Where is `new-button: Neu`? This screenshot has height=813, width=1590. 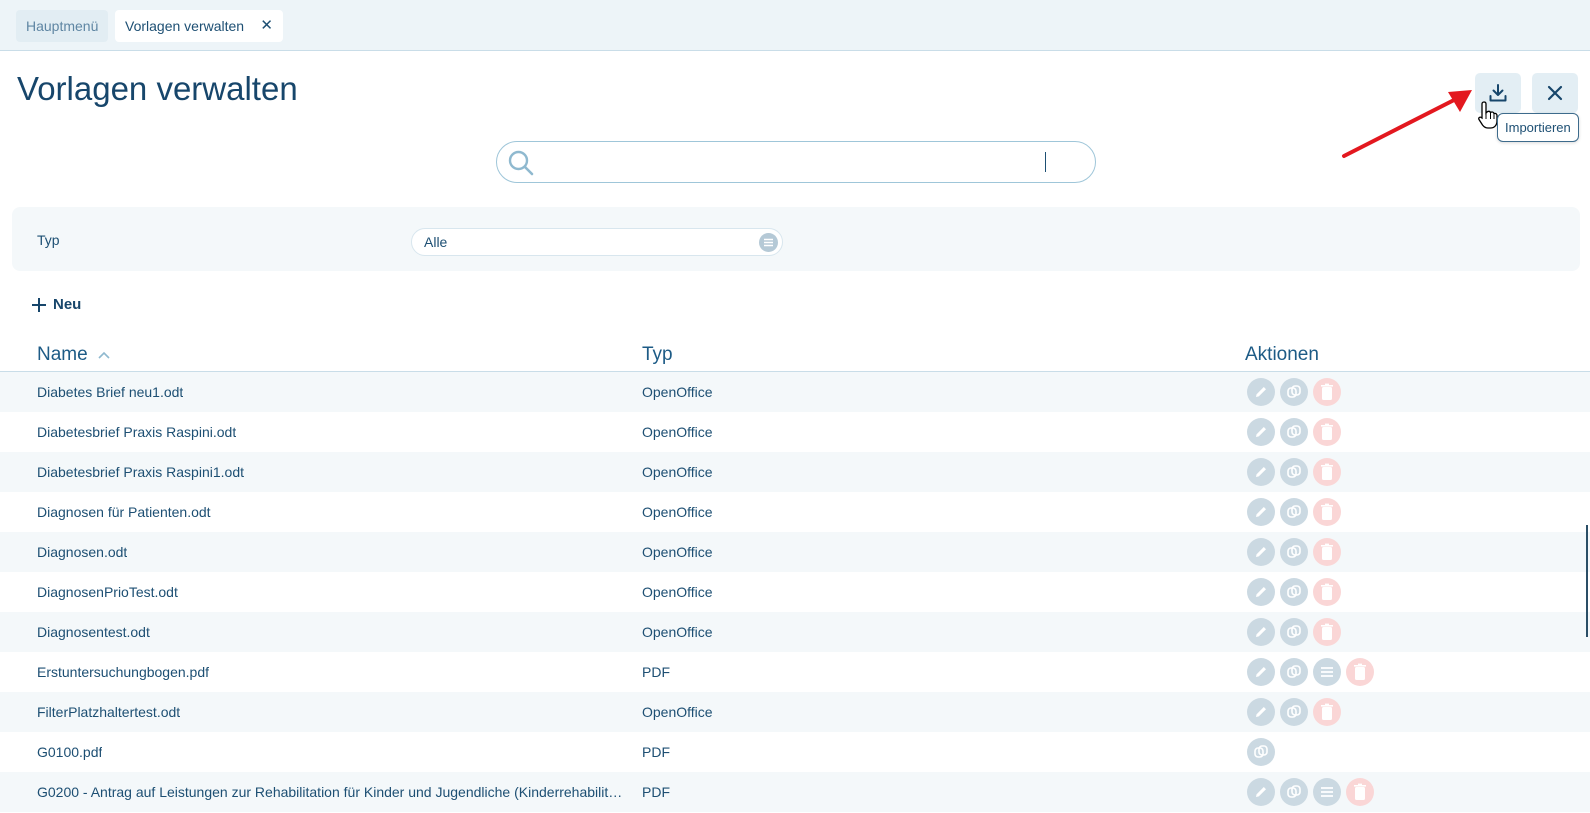
new-button: Neu is located at coordinates (56, 304).